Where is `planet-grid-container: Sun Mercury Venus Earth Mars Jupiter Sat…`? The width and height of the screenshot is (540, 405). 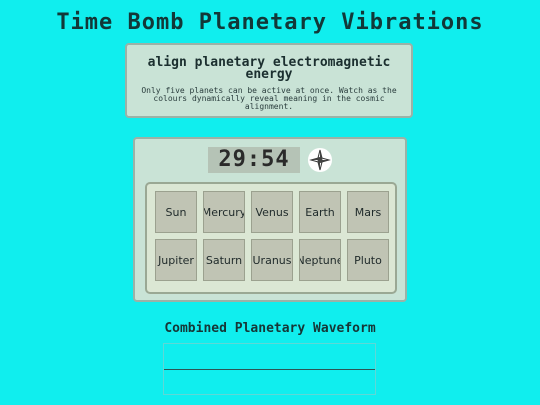 planet-grid-container: Sun Mercury Venus Earth Mars Jupiter Sat… is located at coordinates (271, 238).